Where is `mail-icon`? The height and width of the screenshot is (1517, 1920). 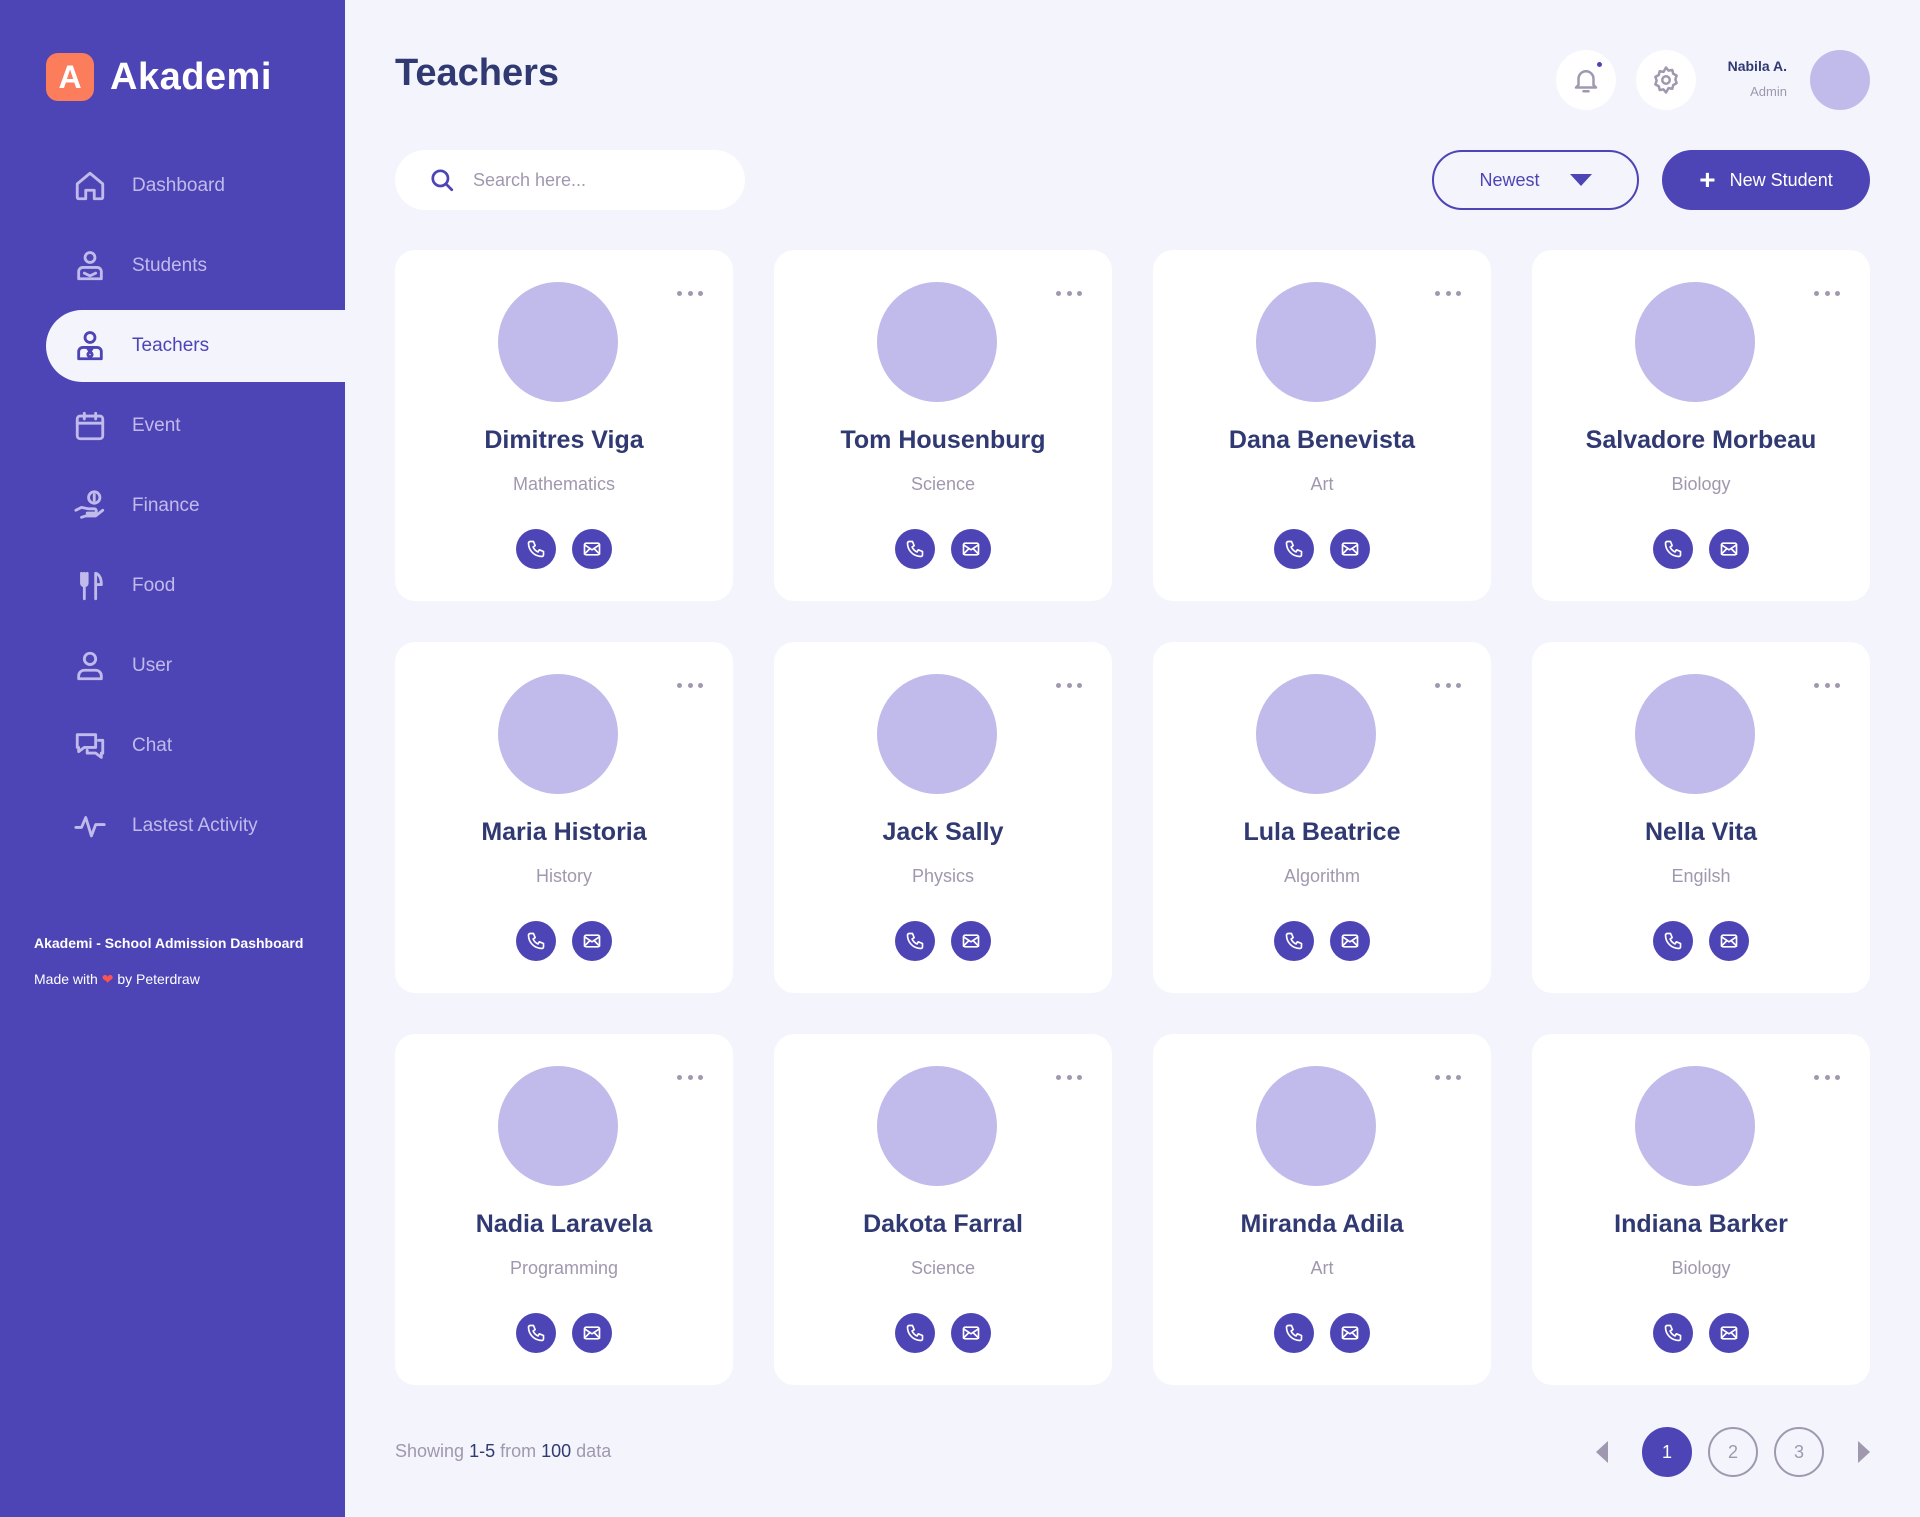
mail-icon is located at coordinates (1729, 549).